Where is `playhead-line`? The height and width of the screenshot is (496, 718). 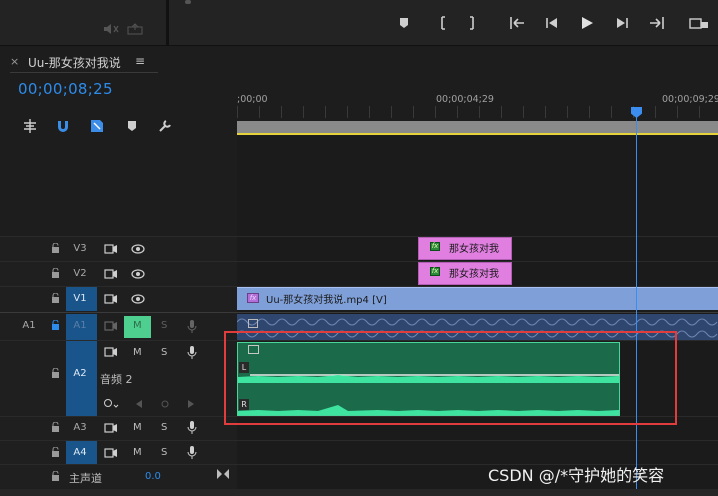 playhead-line is located at coordinates (636, 306).